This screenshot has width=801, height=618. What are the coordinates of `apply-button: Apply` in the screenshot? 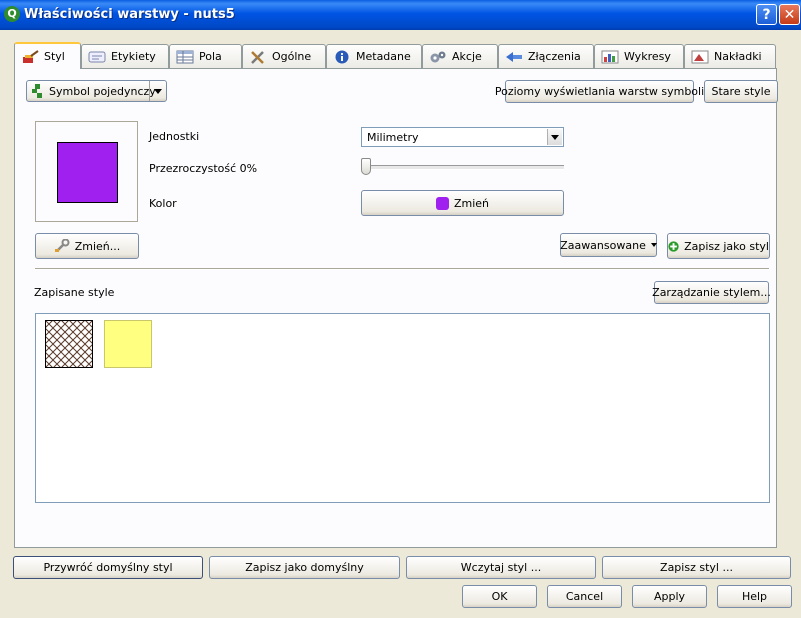 It's located at (669, 596).